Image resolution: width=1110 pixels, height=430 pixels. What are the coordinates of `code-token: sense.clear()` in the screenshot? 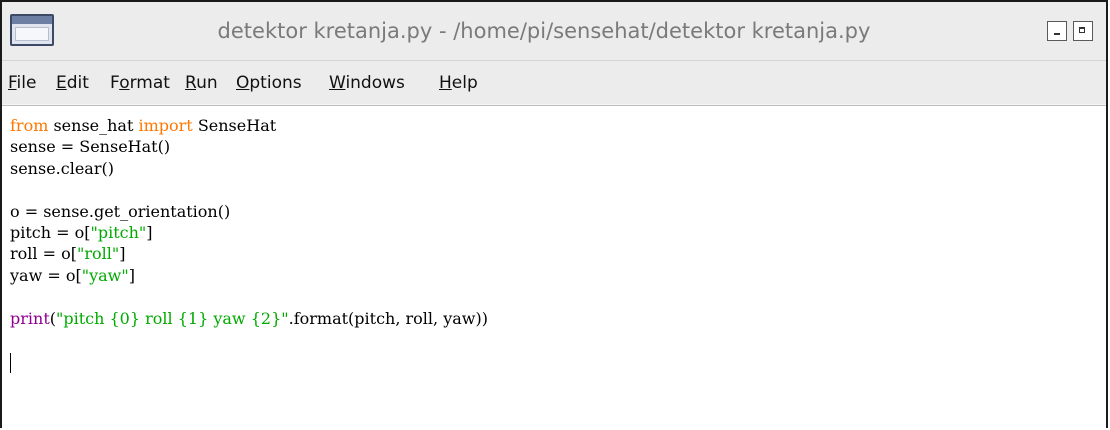 It's located at (62, 168).